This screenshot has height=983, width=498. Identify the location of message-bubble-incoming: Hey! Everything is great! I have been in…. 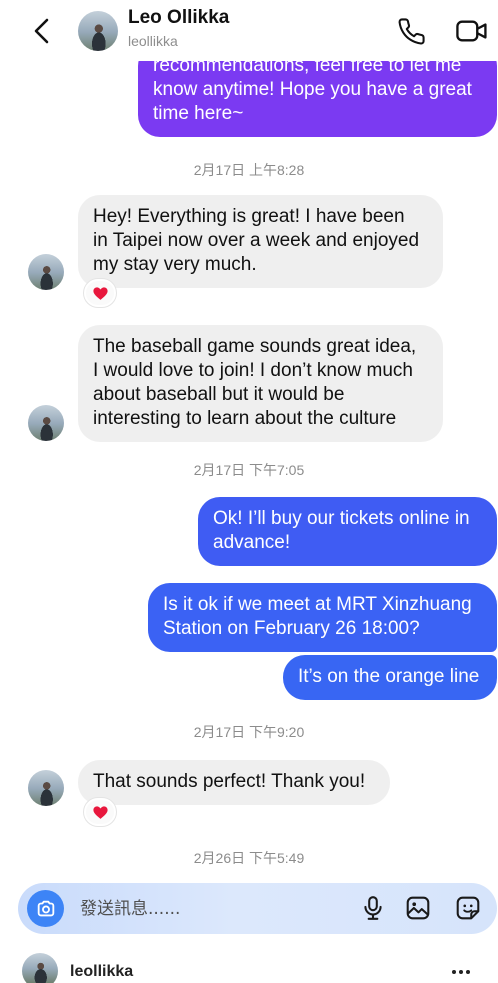
(260, 241).